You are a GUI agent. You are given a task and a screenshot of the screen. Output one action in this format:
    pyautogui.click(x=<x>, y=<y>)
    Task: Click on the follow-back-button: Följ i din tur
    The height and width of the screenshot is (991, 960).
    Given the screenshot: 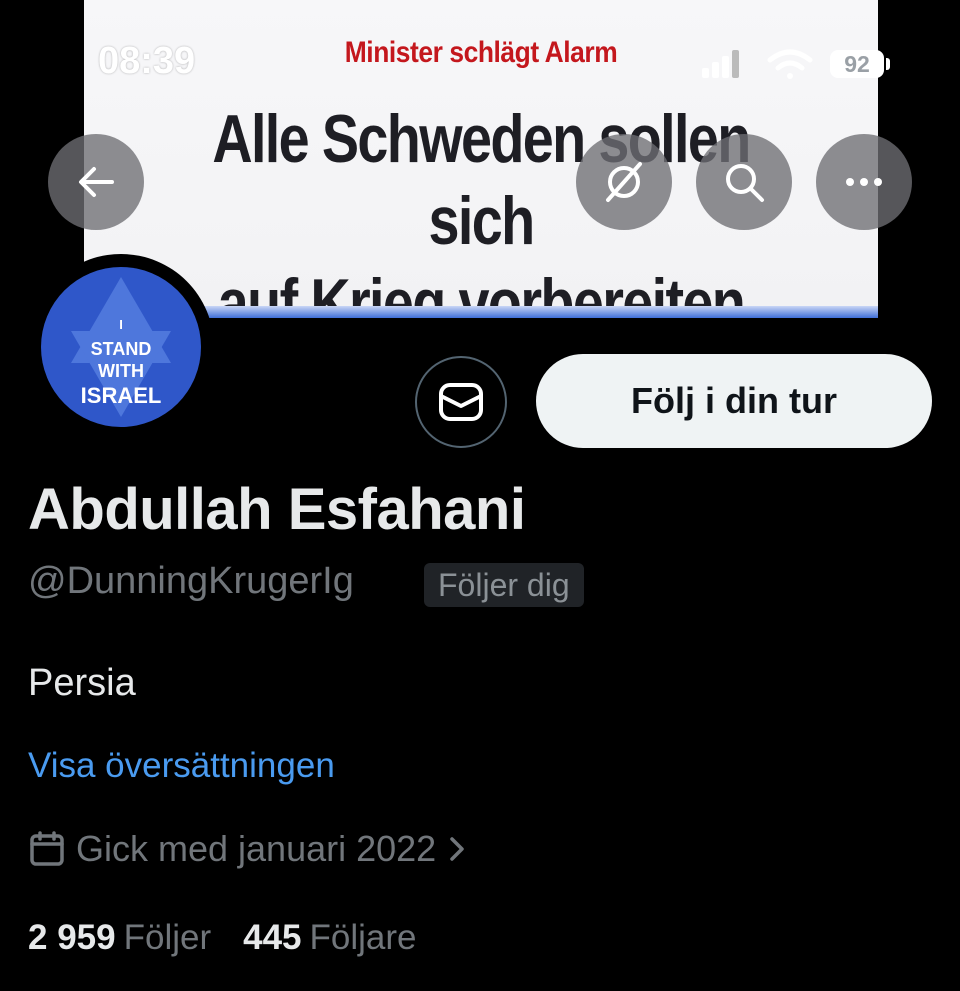 What is the action you would take?
    pyautogui.click(x=734, y=401)
    